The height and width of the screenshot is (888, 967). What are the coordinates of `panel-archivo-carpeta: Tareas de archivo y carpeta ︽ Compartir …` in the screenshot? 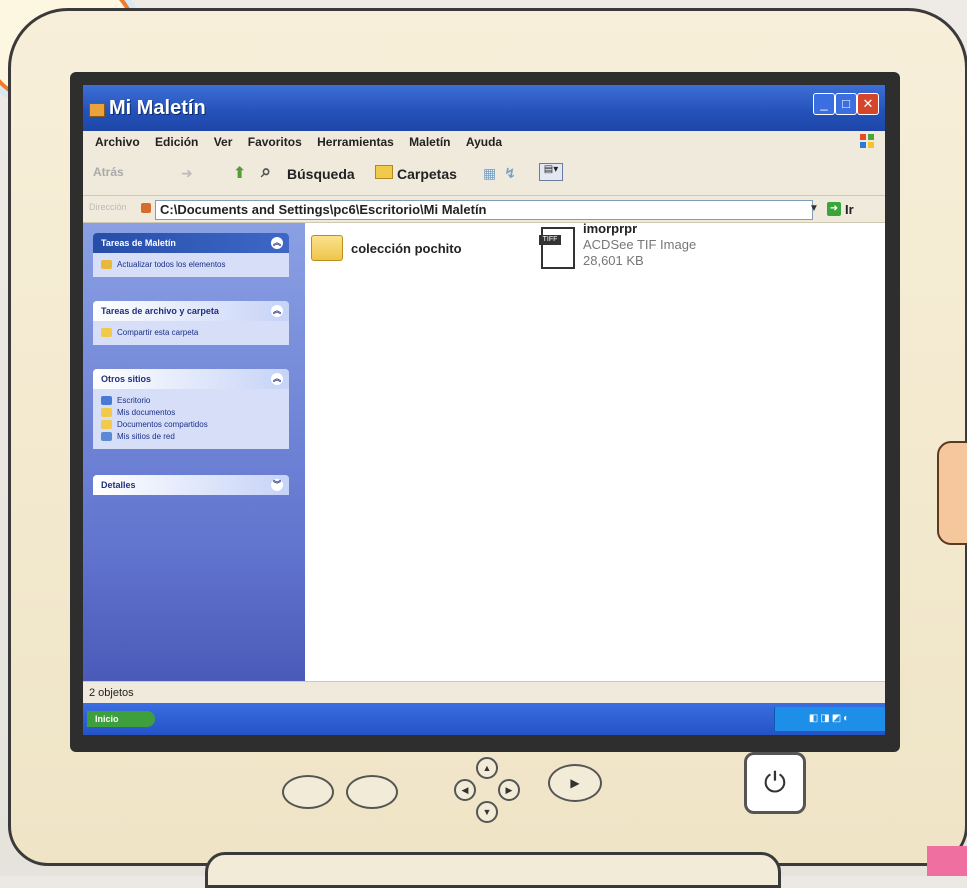 It's located at (191, 323).